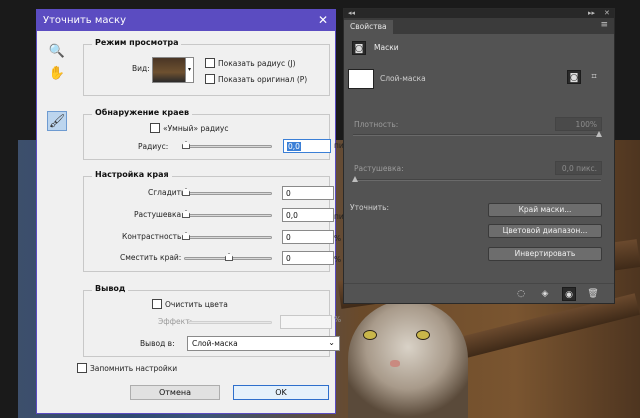 Image resolution: width=640 pixels, height=418 pixels. I want to click on density-slider-handle, so click(599, 134).